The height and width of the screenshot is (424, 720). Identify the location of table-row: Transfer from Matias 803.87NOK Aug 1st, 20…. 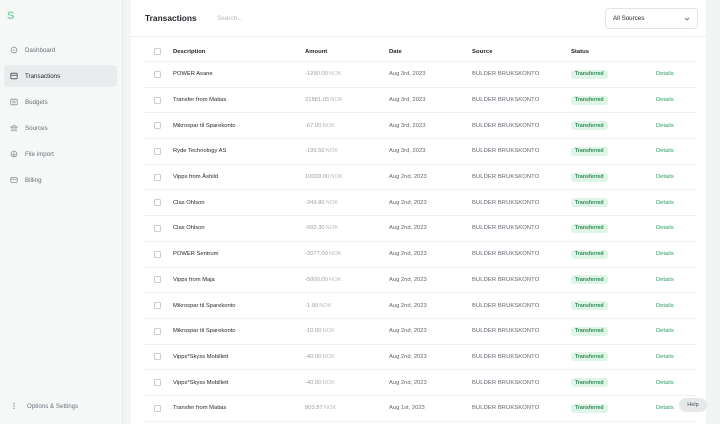
(420, 409).